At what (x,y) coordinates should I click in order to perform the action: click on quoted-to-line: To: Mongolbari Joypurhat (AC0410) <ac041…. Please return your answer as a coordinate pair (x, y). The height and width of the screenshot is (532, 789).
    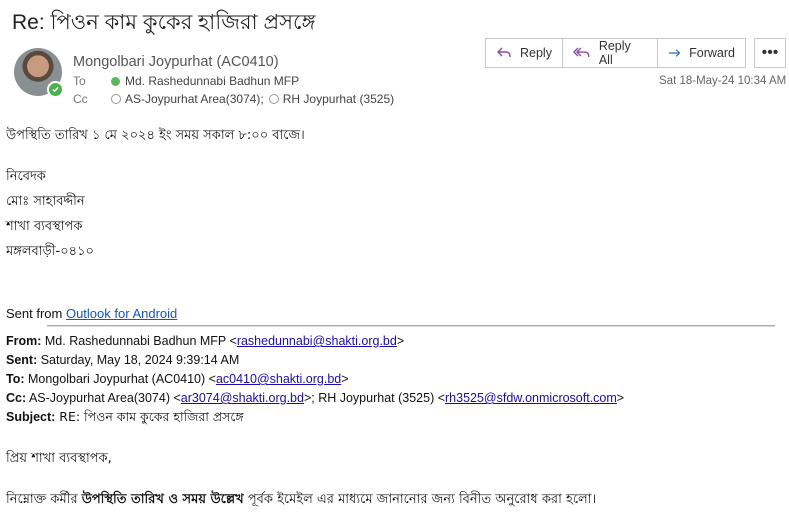
    Looking at the image, I should click on (177, 379).